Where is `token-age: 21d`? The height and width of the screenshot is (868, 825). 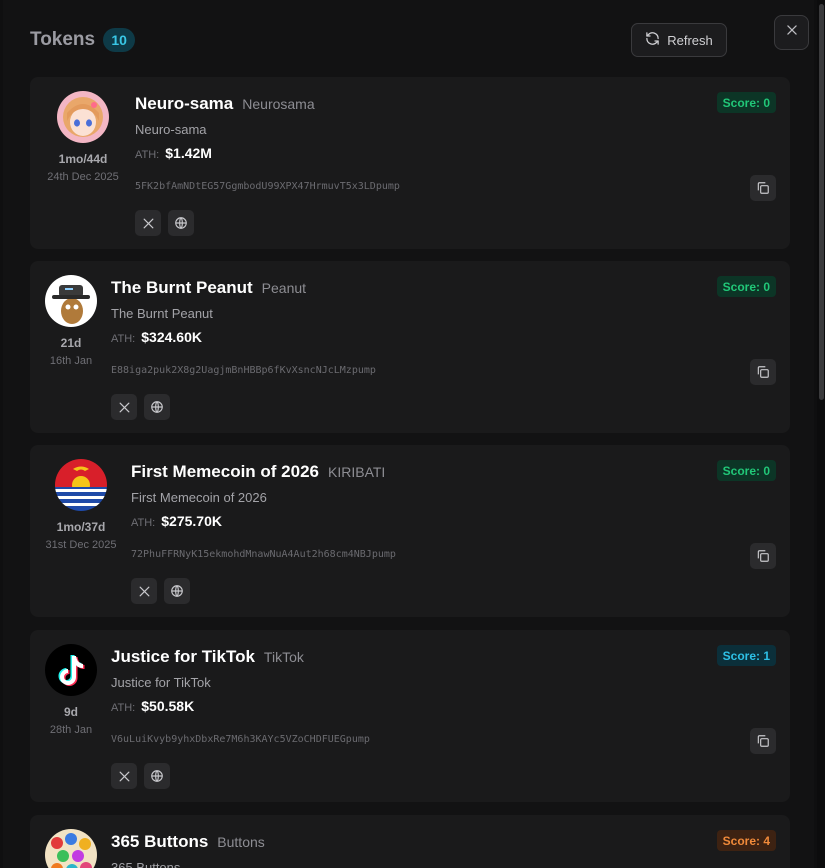
token-age: 21d is located at coordinates (71, 343).